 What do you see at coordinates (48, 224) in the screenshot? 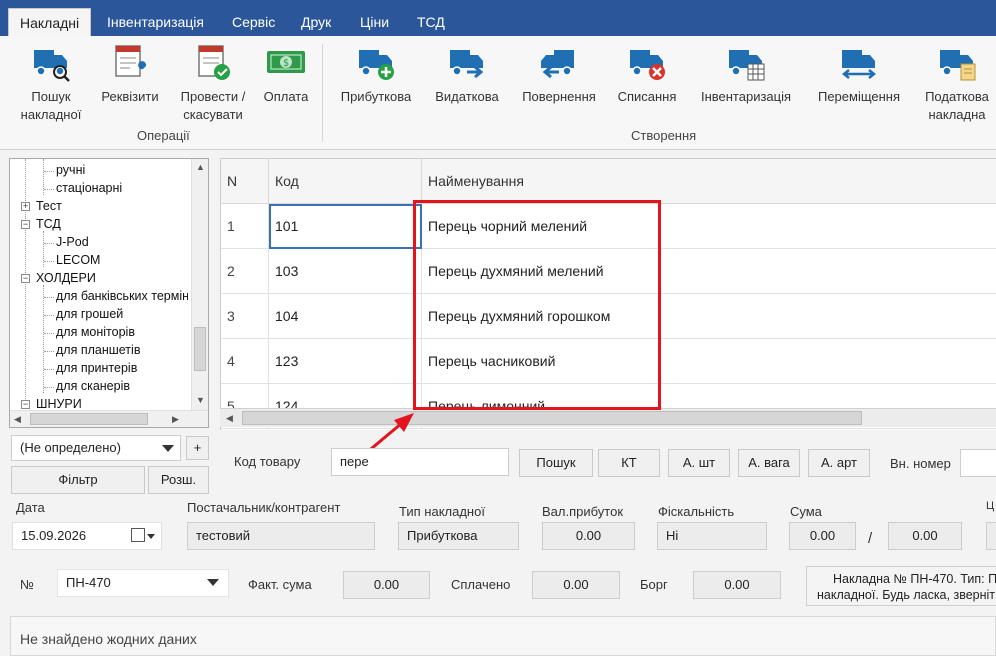
I see `tree-node: ТСД` at bounding box center [48, 224].